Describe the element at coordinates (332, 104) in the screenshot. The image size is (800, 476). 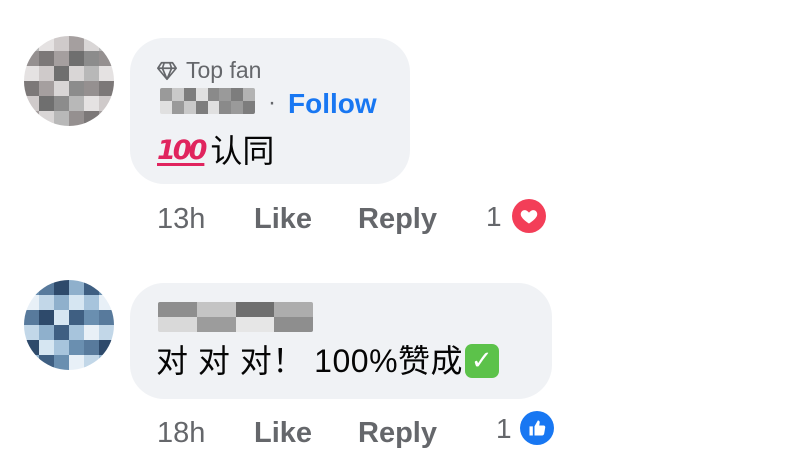
I see `follow-button: Follow` at that location.